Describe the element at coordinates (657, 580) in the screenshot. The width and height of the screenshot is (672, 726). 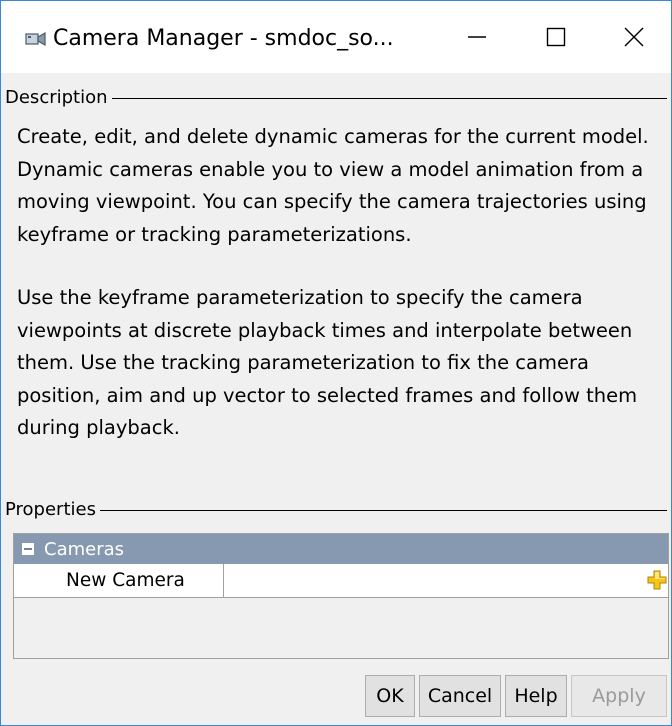
I see `add-camera-icon` at that location.